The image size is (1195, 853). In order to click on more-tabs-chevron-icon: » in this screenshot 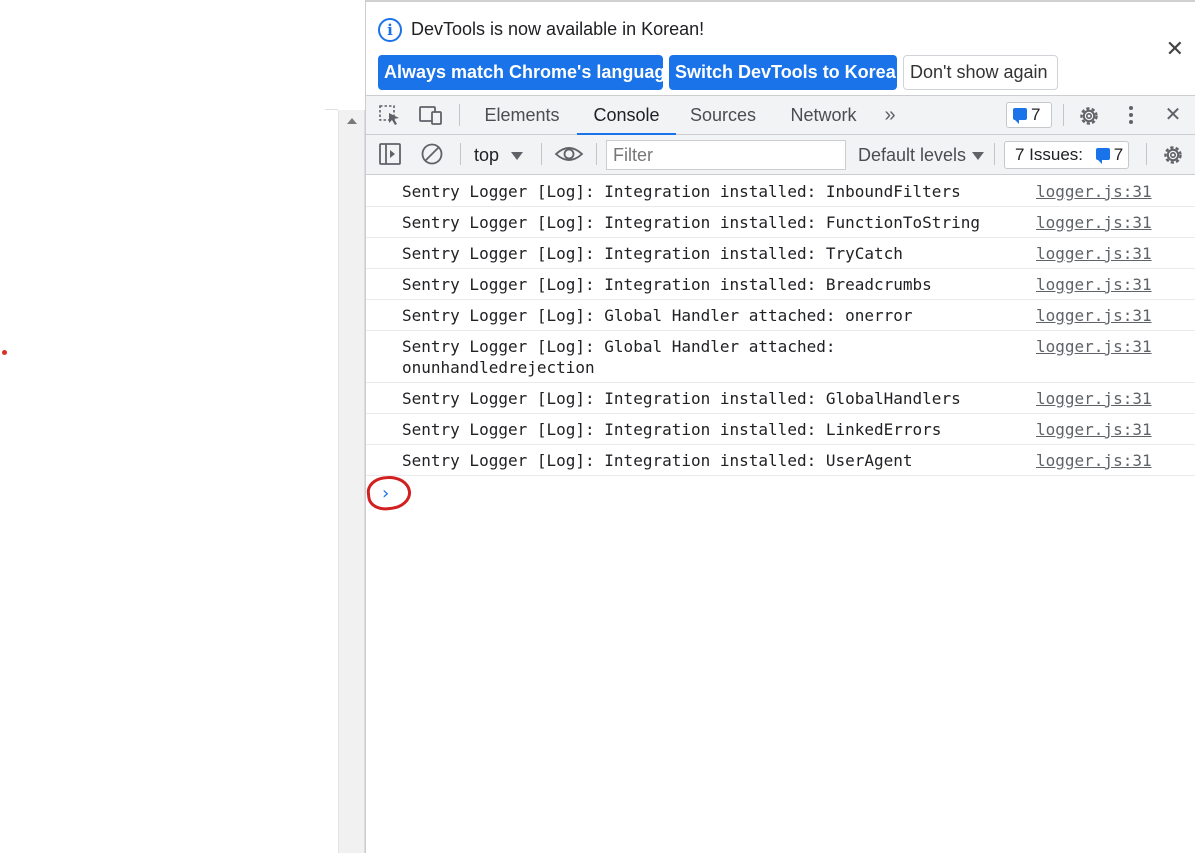, I will do `click(890, 115)`.